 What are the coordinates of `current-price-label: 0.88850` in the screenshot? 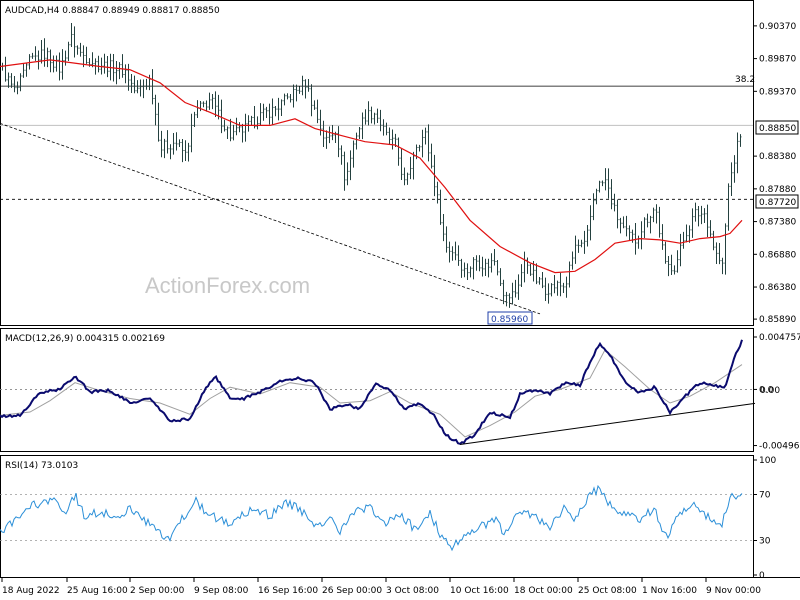 It's located at (777, 129).